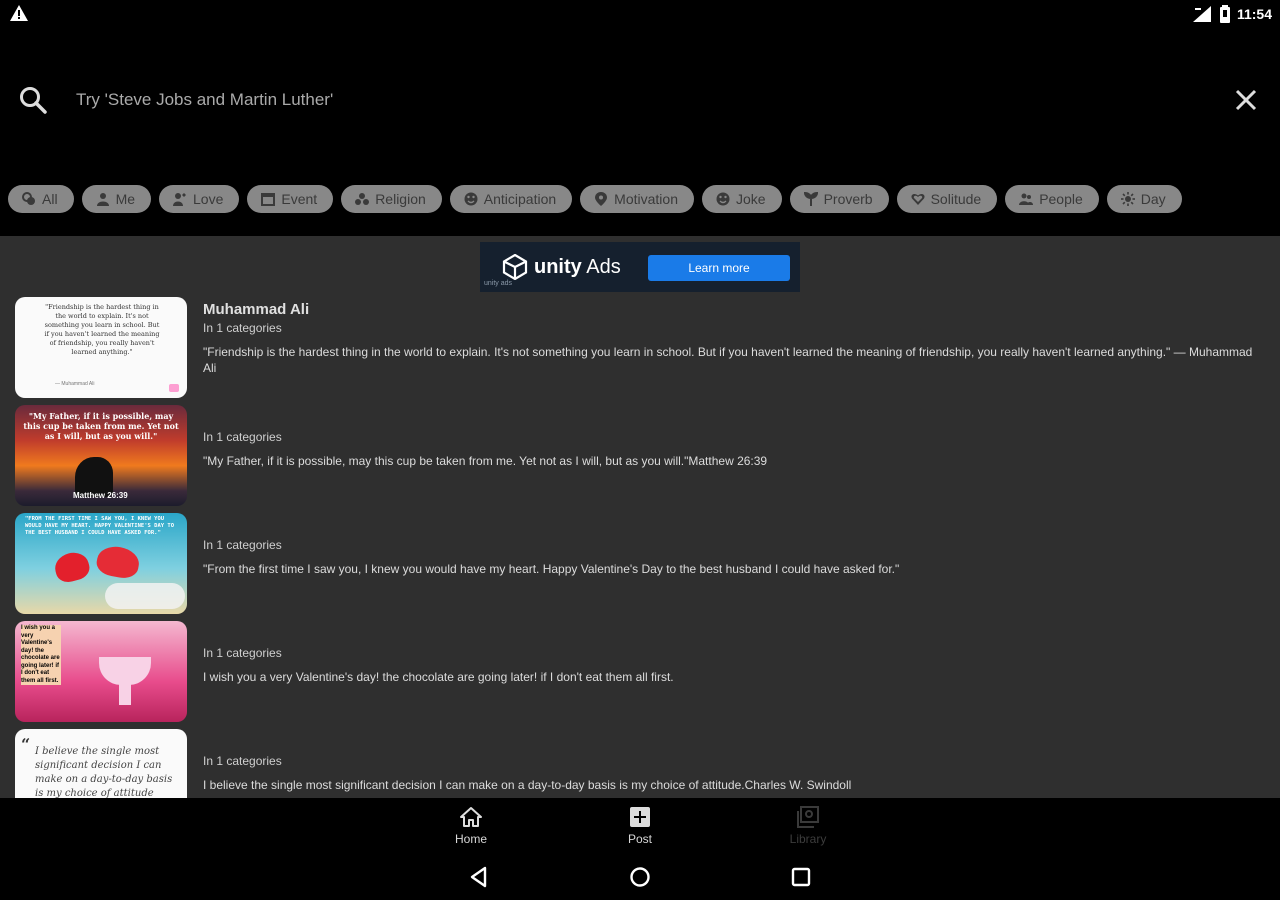  I want to click on chip-day: Day, so click(1144, 199).